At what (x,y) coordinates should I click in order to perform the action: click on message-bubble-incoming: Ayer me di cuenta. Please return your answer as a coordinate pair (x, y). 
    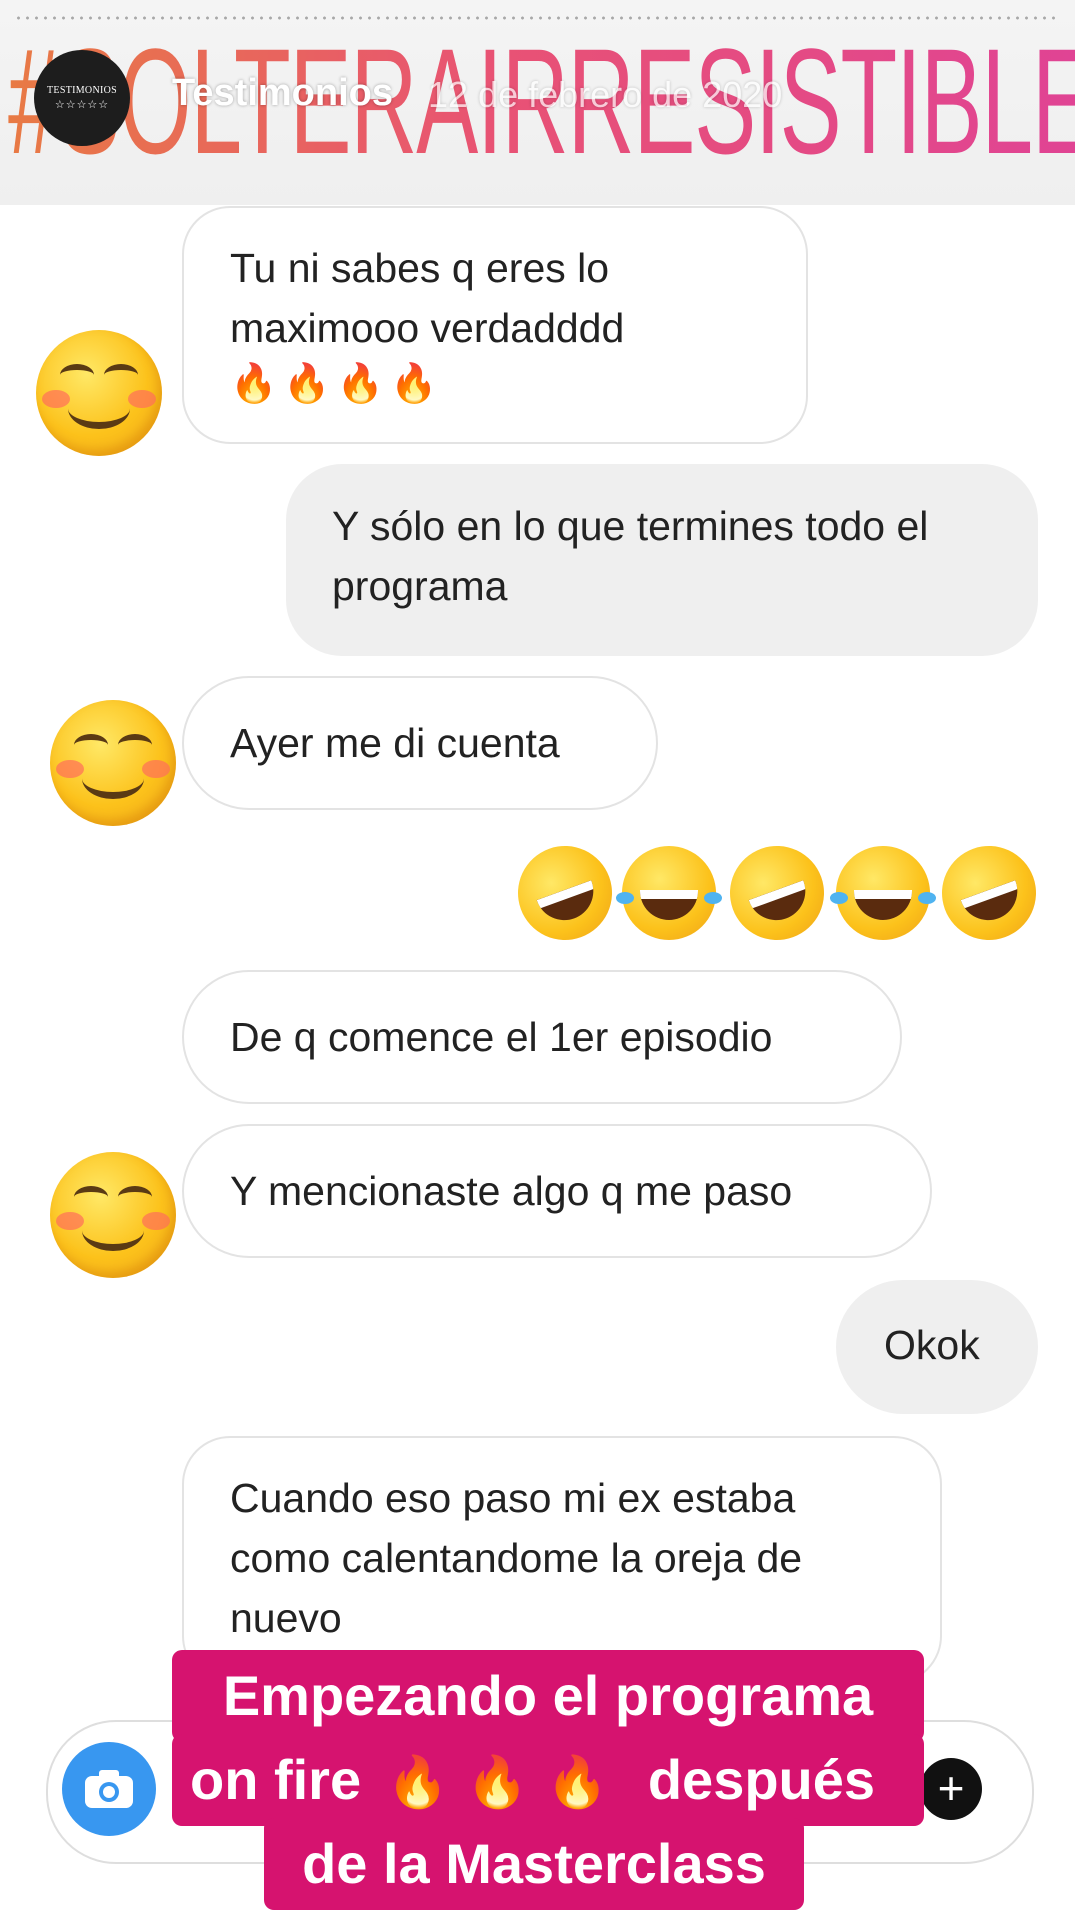
    Looking at the image, I should click on (420, 743).